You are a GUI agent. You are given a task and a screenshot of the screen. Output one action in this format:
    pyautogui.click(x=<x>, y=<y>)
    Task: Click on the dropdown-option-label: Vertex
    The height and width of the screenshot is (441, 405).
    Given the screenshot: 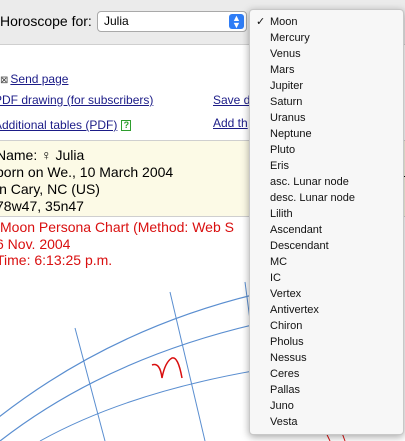 What is the action you would take?
    pyautogui.click(x=286, y=294)
    